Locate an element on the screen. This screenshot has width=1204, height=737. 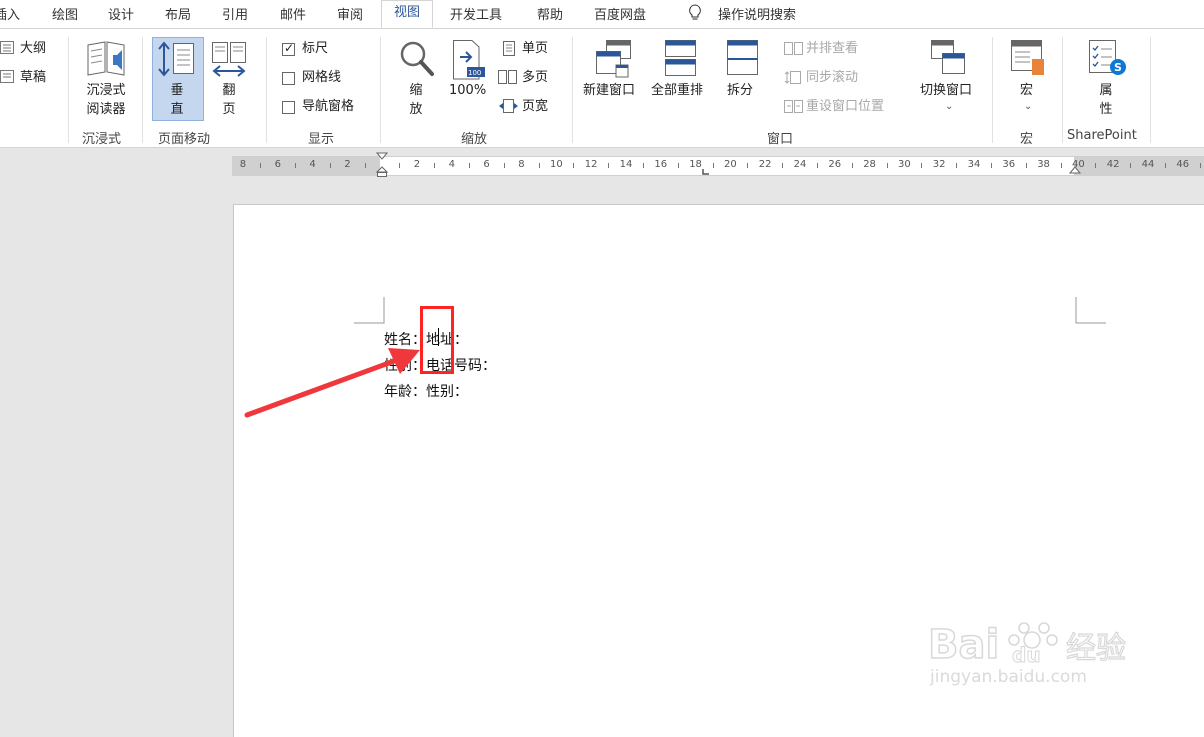
baidu-jingyan-watermark: Bai du 经验 jingyan.baidu.com is located at coordinates (1027, 653).